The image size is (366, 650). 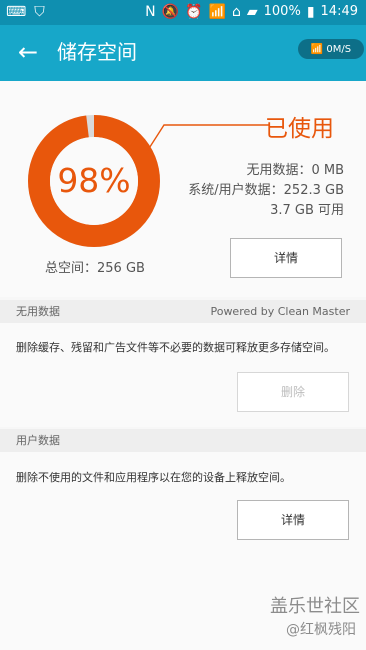 I want to click on battery-percent: 100%, so click(x=282, y=11).